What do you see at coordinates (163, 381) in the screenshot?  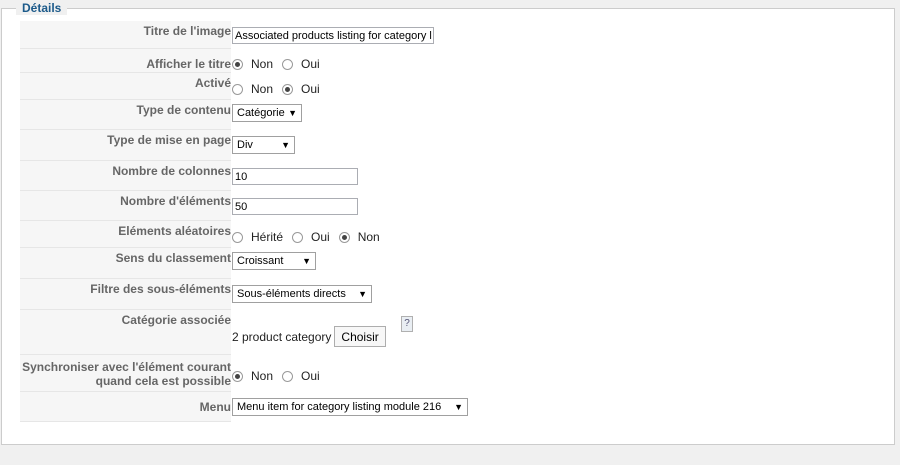 I see `label-sync-line2: quand cela est possible` at bounding box center [163, 381].